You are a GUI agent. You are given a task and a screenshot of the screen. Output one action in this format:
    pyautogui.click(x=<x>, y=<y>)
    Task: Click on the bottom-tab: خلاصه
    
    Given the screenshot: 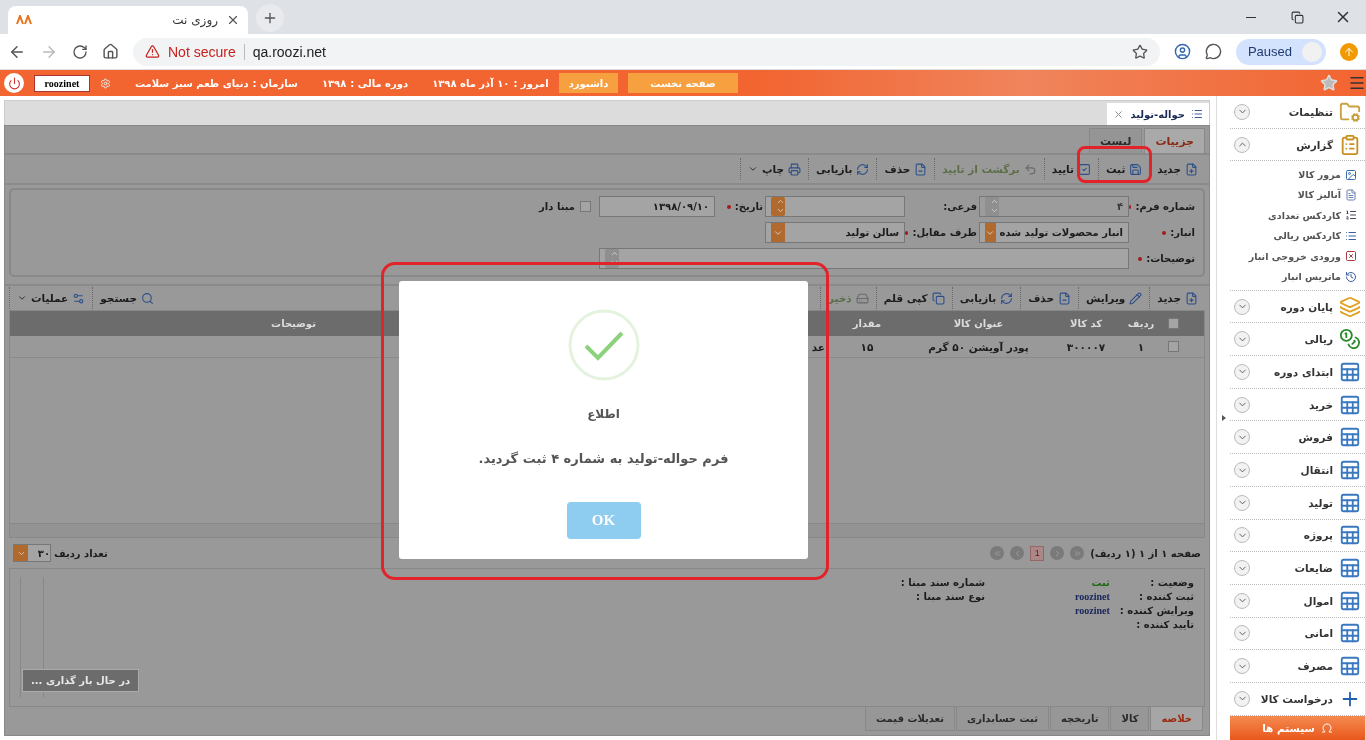 What is the action you would take?
    pyautogui.click(x=1176, y=719)
    